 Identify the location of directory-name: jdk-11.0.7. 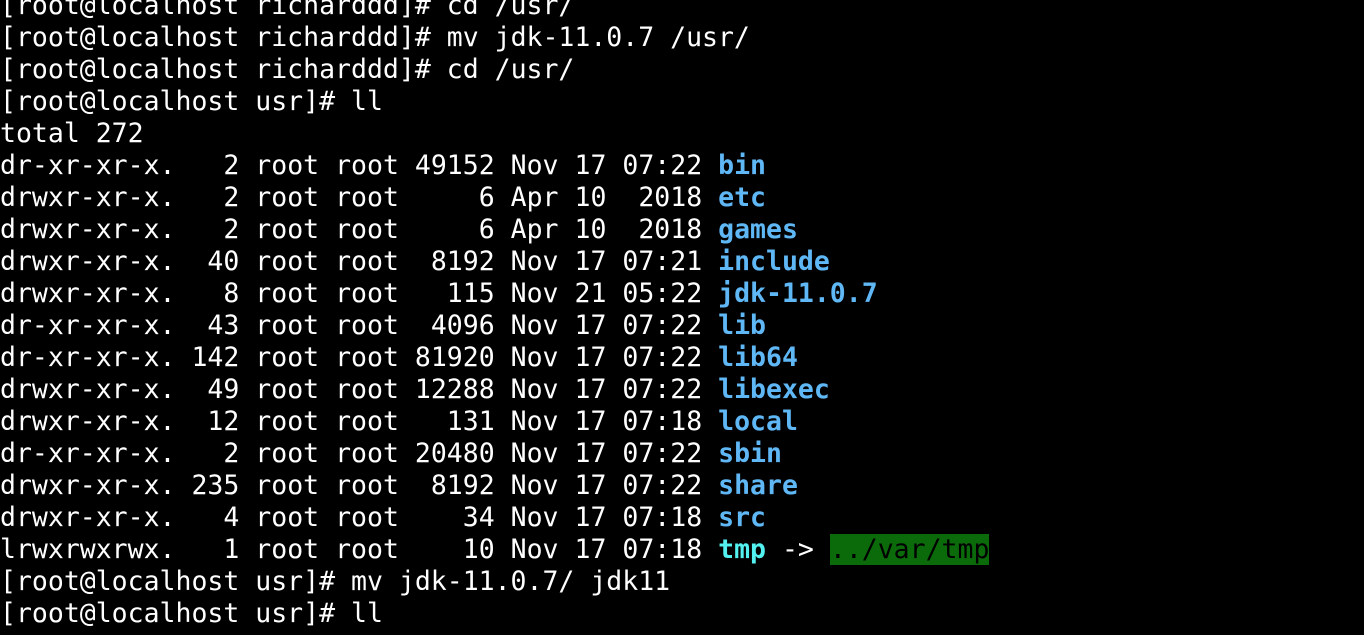
(798, 293).